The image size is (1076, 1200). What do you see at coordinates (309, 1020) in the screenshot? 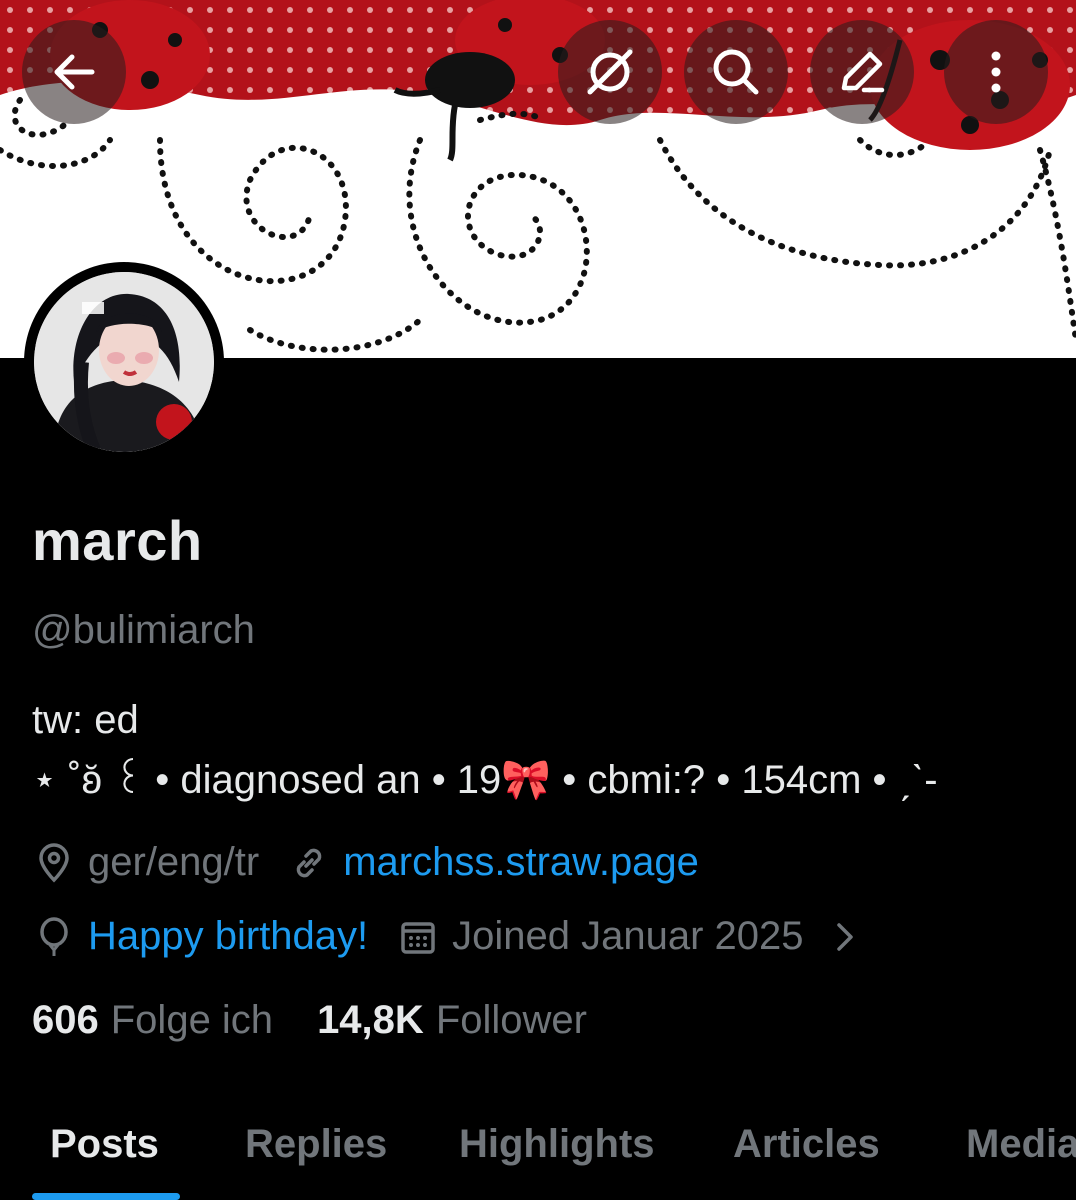
I see `follow-stats: 606 Folge ich 14,8K Follower` at bounding box center [309, 1020].